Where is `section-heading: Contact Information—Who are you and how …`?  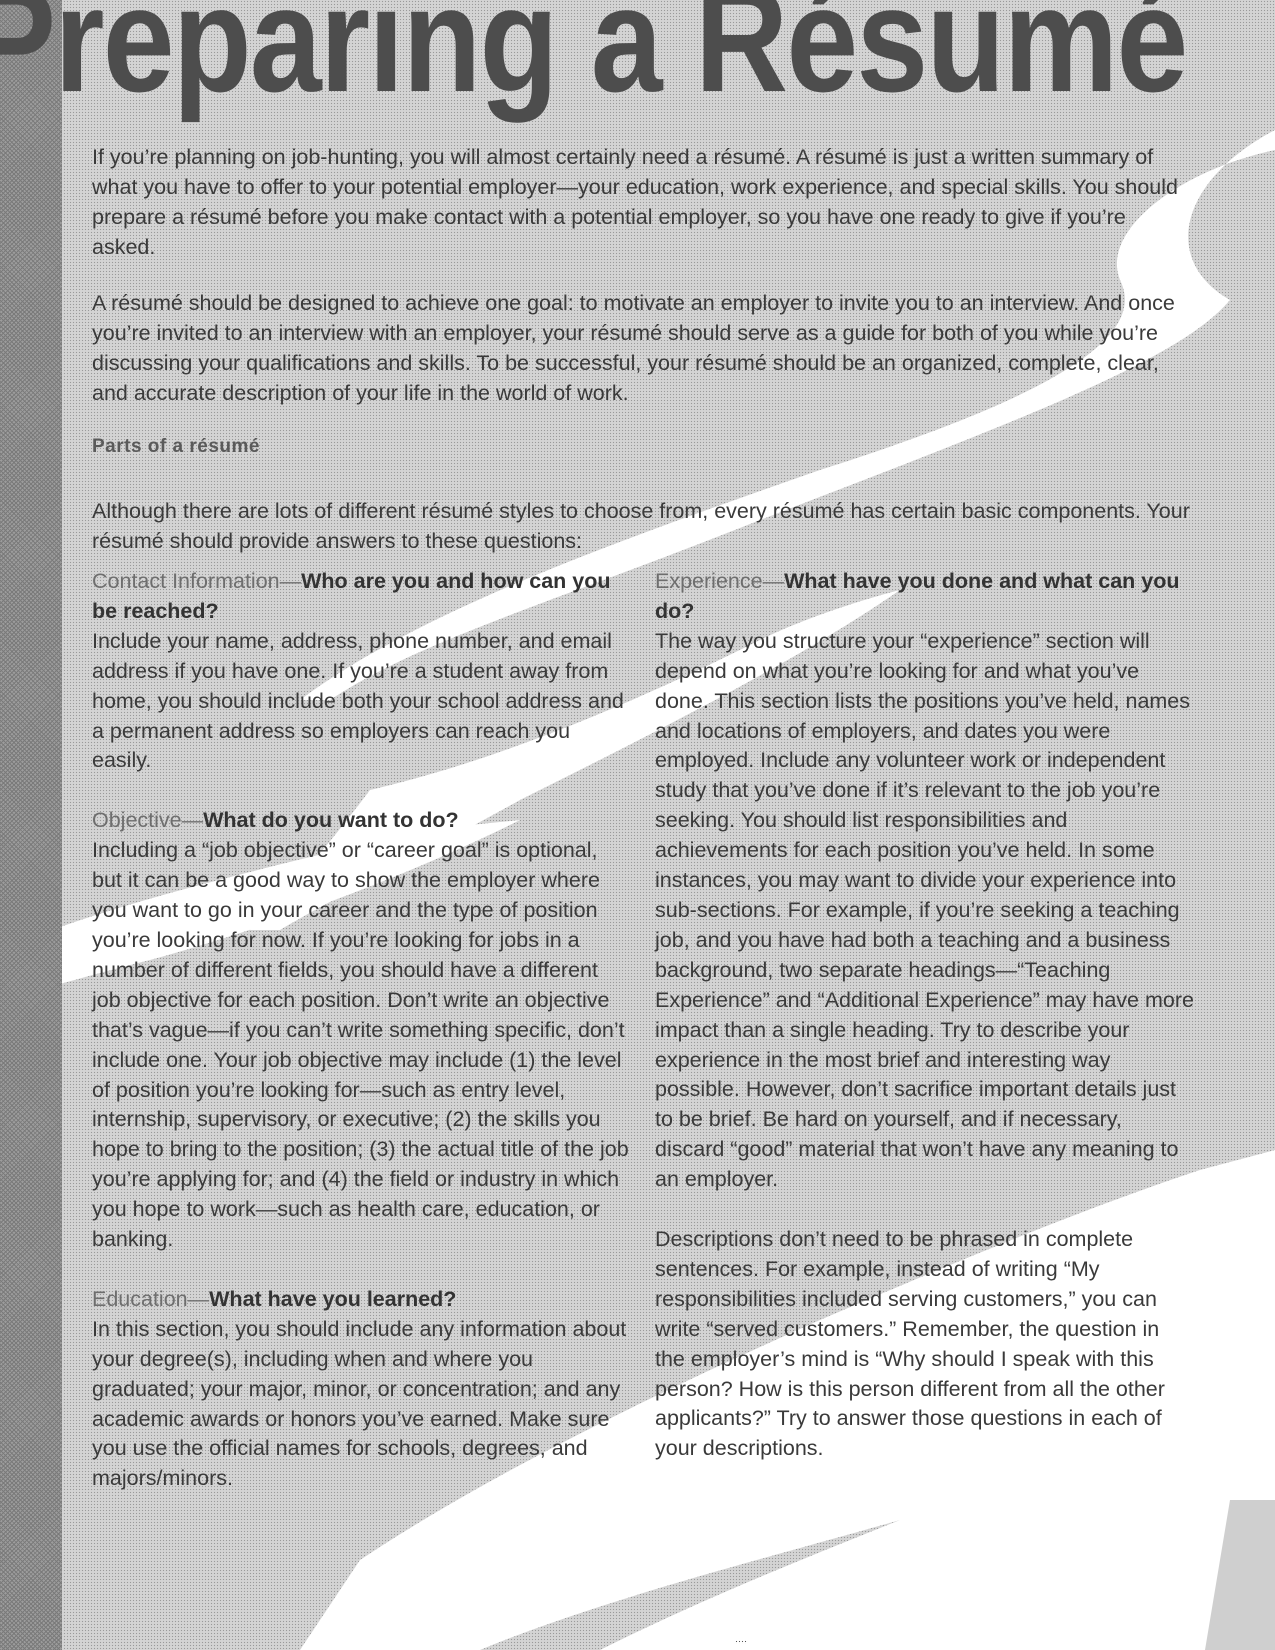
section-heading: Contact Information—Who are you and how … is located at coordinates (362, 597).